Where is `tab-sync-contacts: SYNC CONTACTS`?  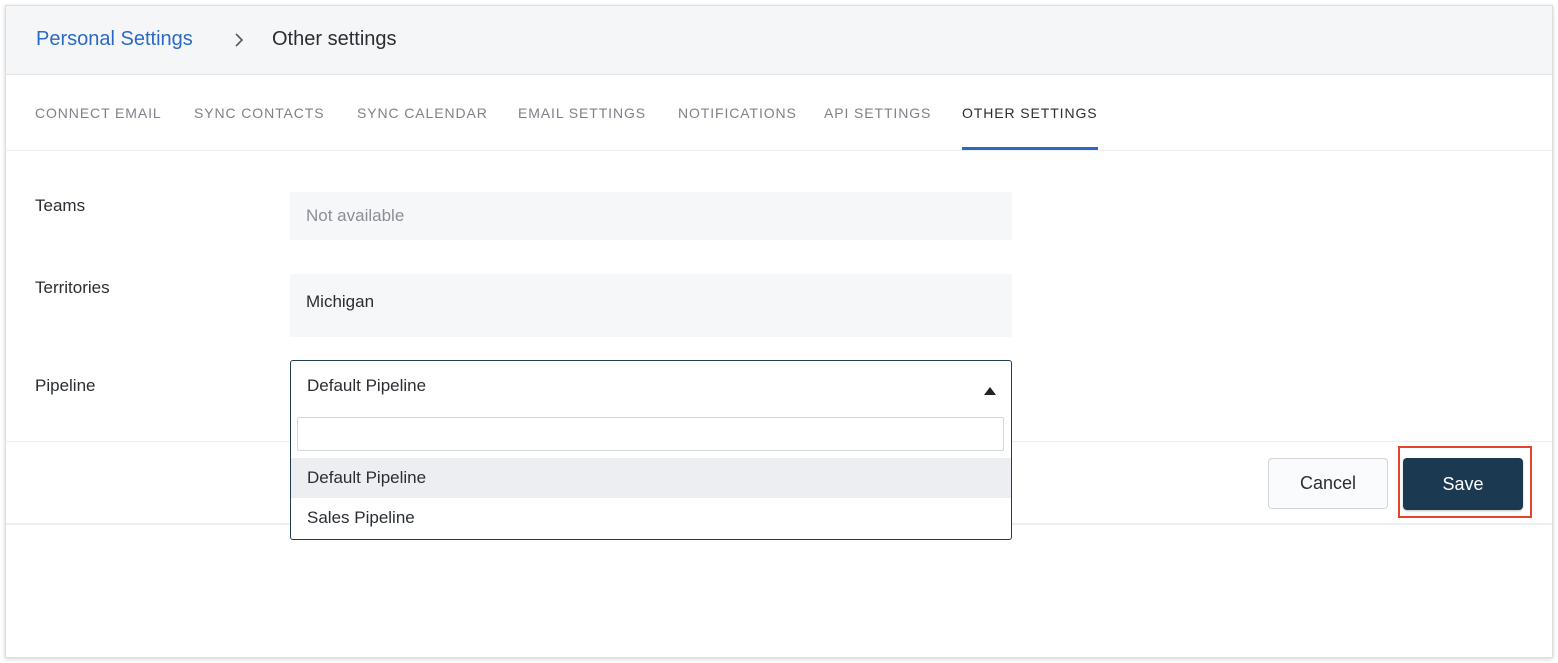
tab-sync-contacts: SYNC CONTACTS is located at coordinates (259, 112).